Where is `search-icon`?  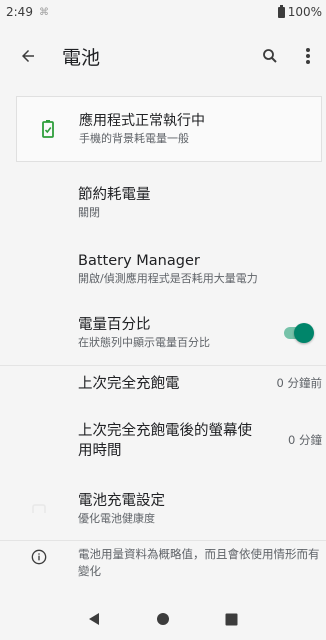 search-icon is located at coordinates (270, 56).